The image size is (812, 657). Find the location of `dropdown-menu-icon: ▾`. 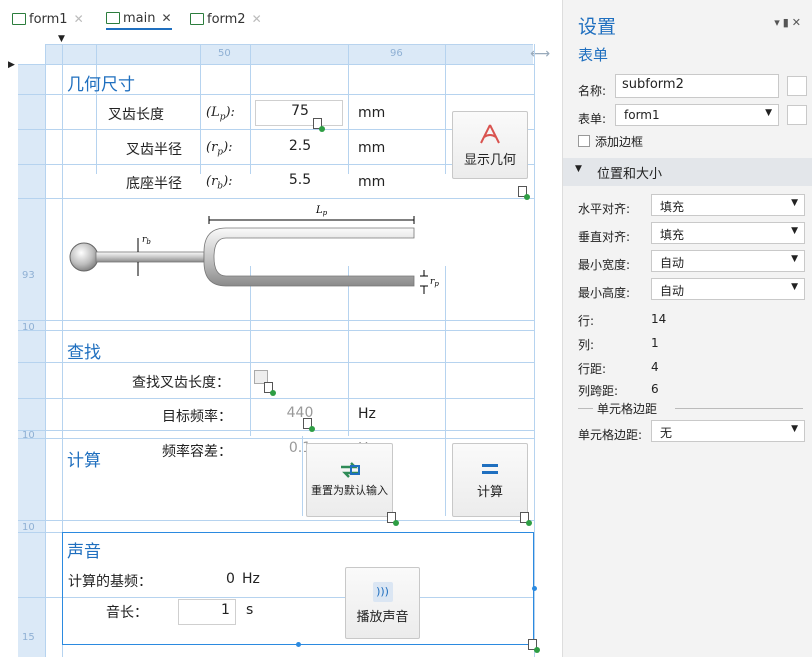

dropdown-menu-icon: ▾ is located at coordinates (778, 22).